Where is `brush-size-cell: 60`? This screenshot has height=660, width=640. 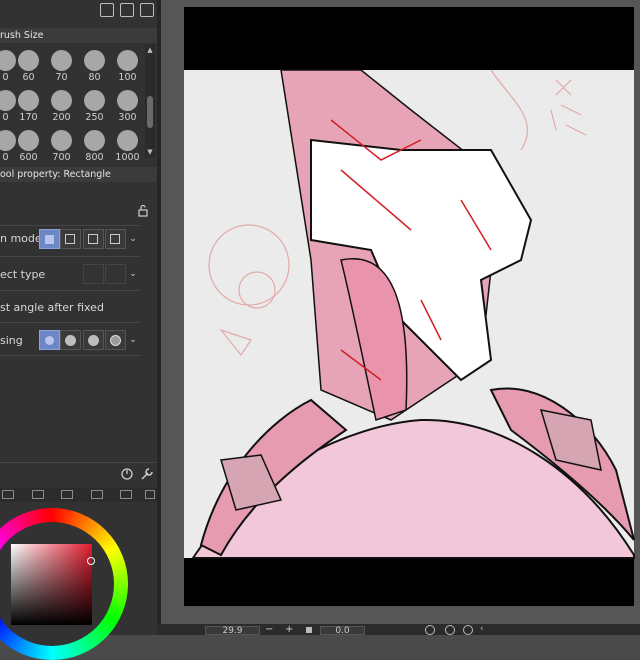 brush-size-cell: 60 is located at coordinates (27, 67).